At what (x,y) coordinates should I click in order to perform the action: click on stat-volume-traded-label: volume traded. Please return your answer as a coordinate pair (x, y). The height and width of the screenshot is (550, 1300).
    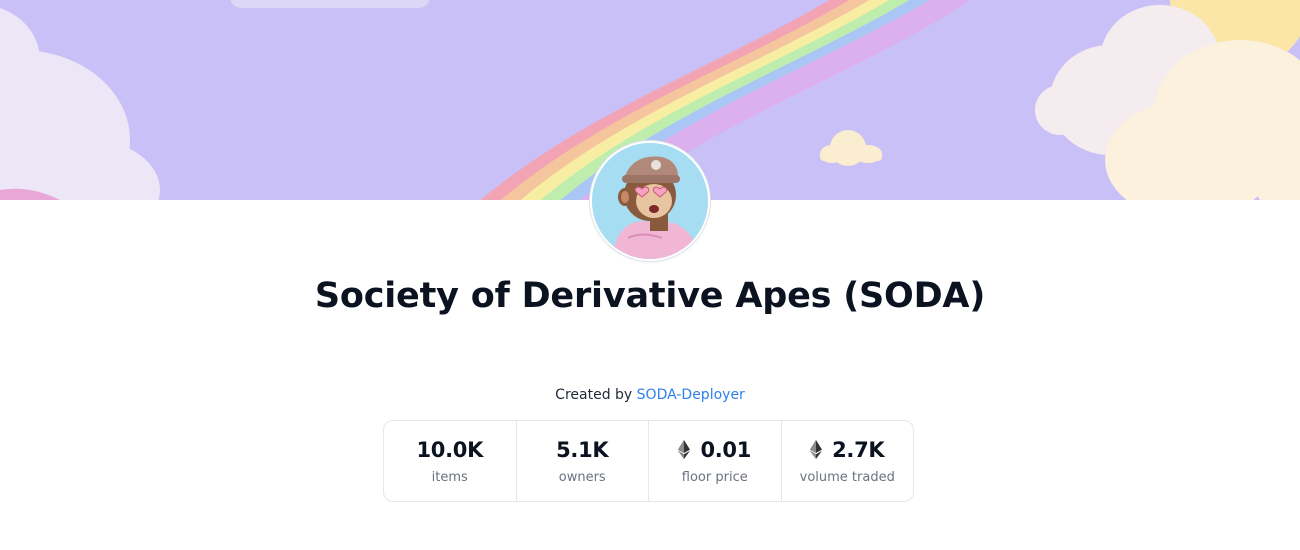
    Looking at the image, I should click on (847, 477).